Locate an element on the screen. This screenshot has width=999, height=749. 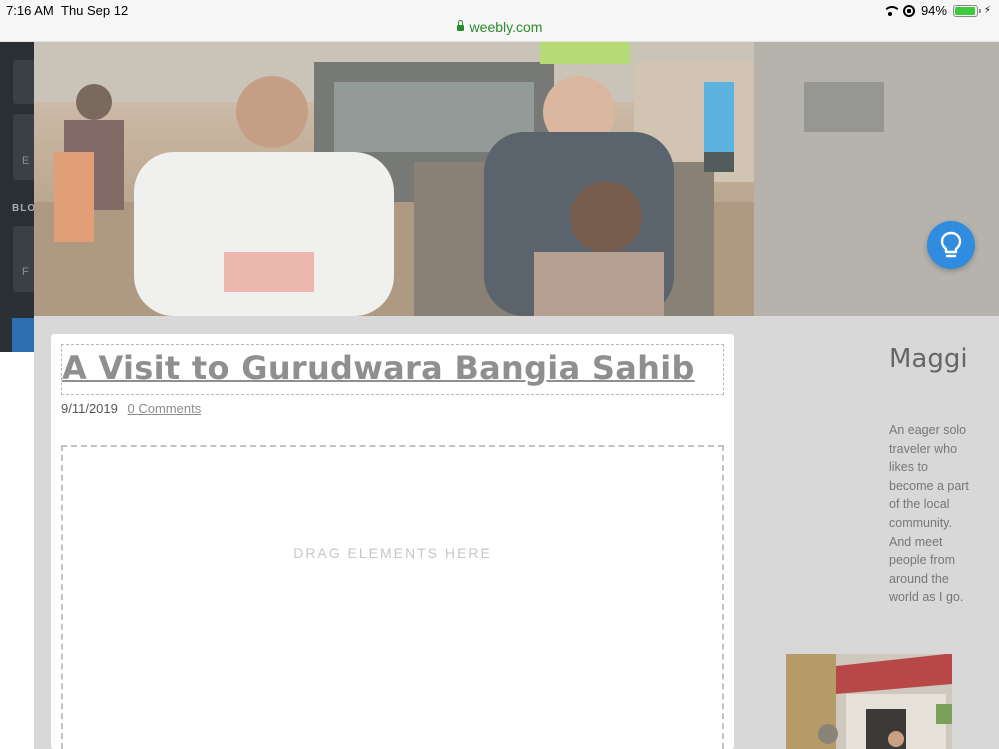
temple-photo is located at coordinates (869, 701).